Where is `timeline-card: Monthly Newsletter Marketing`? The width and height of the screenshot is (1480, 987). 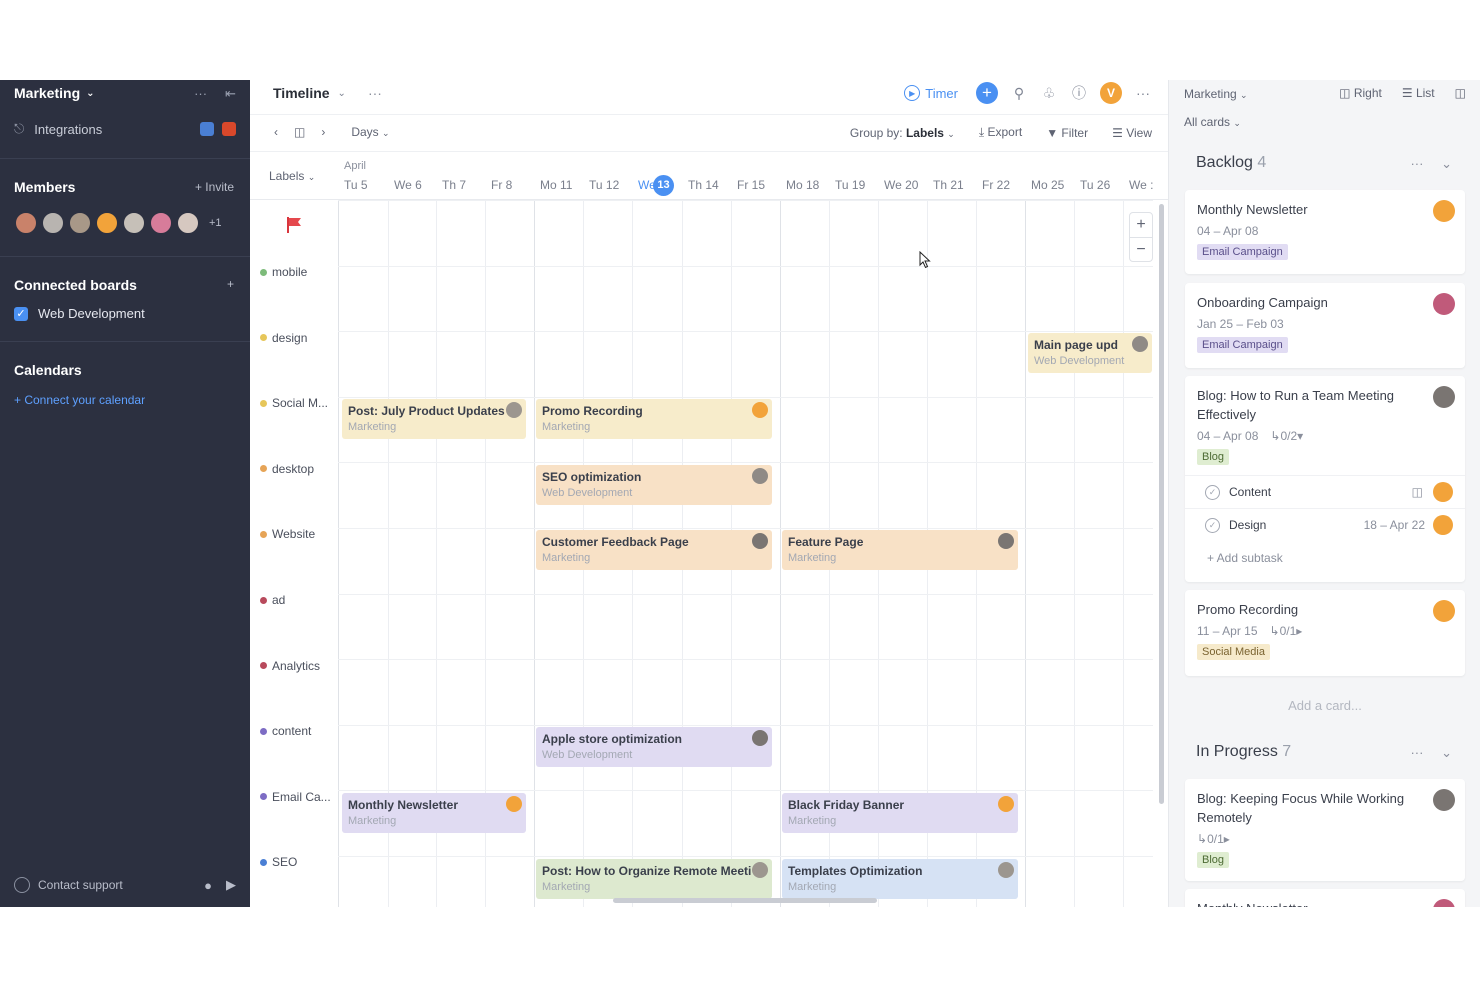 timeline-card: Monthly Newsletter Marketing is located at coordinates (434, 813).